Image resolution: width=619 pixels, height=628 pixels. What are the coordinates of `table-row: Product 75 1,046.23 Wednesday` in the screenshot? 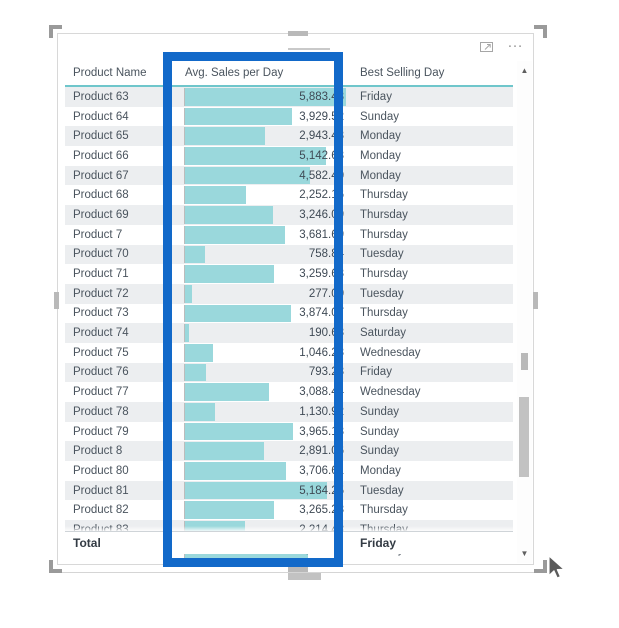 It's located at (289, 353).